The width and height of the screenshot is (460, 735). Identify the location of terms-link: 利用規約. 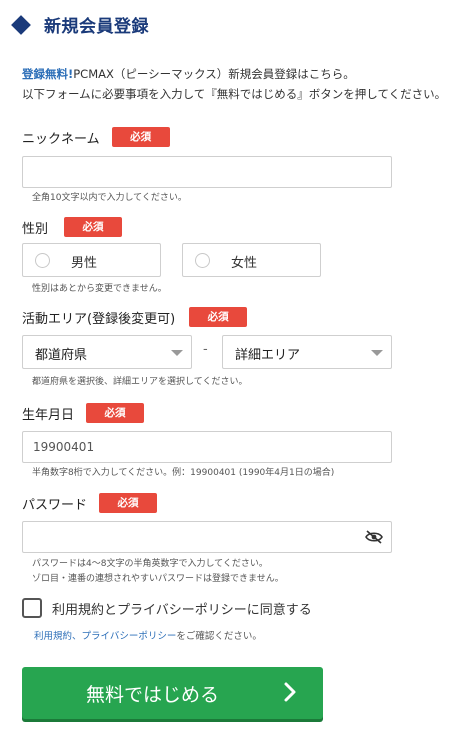
(53, 636).